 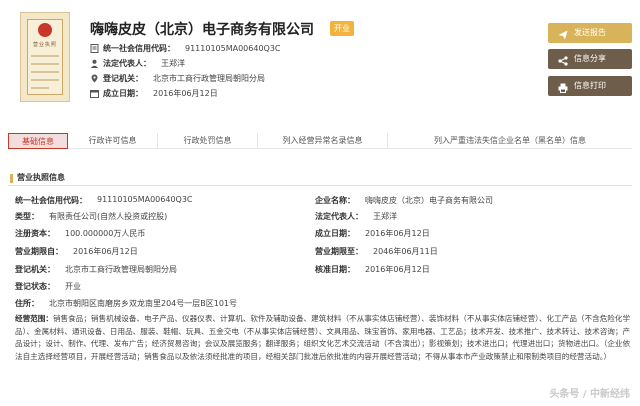 What do you see at coordinates (35, 269) in the screenshot?
I see `detail-label: 登记机关：` at bounding box center [35, 269].